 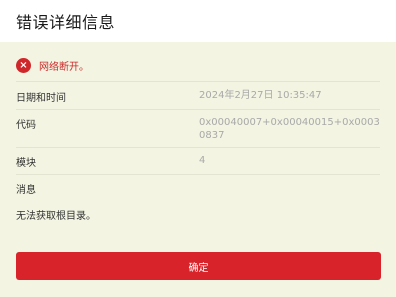 What do you see at coordinates (26, 163) in the screenshot?
I see `module-label: 模块` at bounding box center [26, 163].